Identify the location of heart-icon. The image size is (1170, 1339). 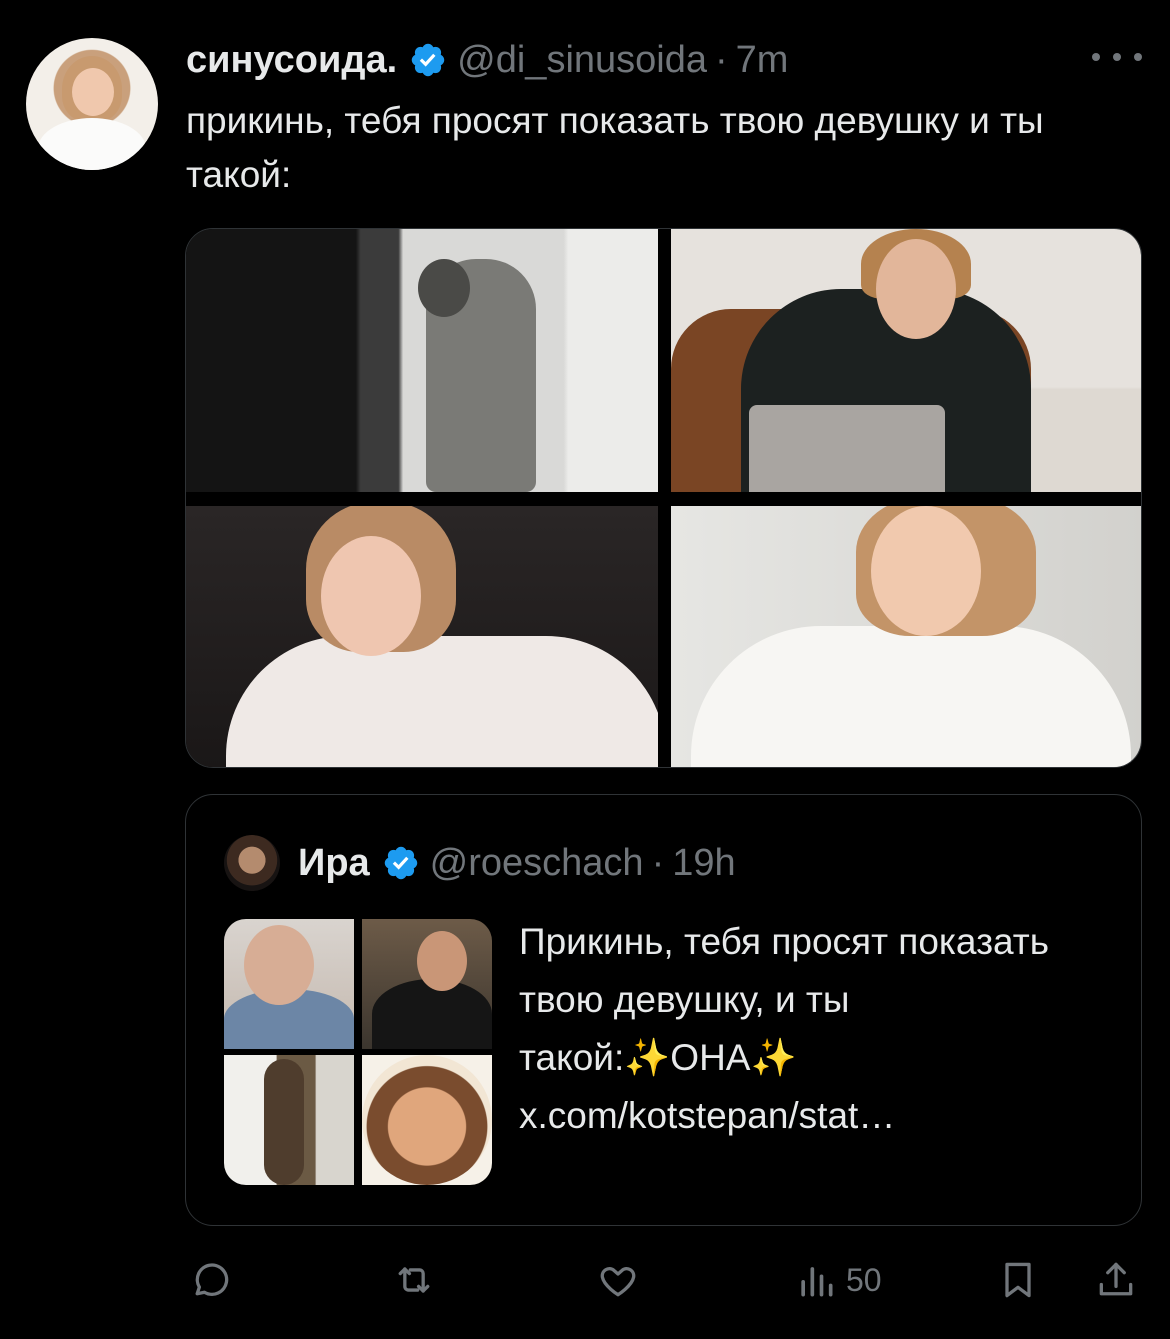
(618, 1282).